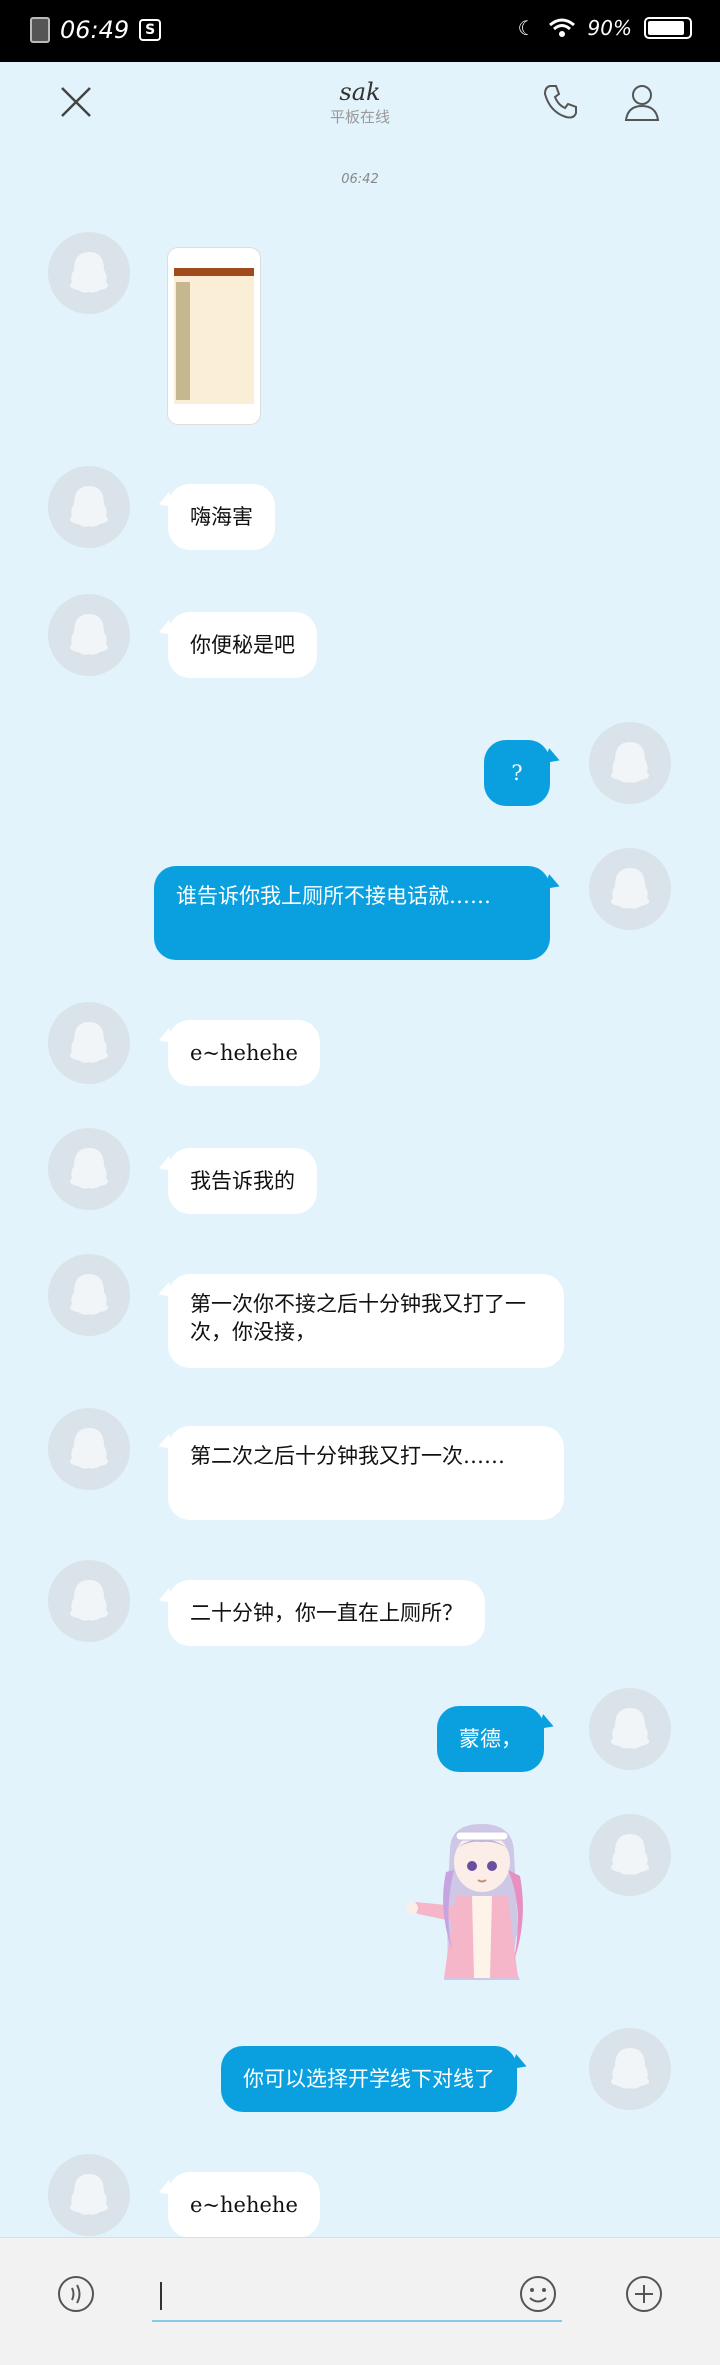 This screenshot has height=2365, width=720. I want to click on message-bubble-incoming: 嗨海害, so click(221, 517).